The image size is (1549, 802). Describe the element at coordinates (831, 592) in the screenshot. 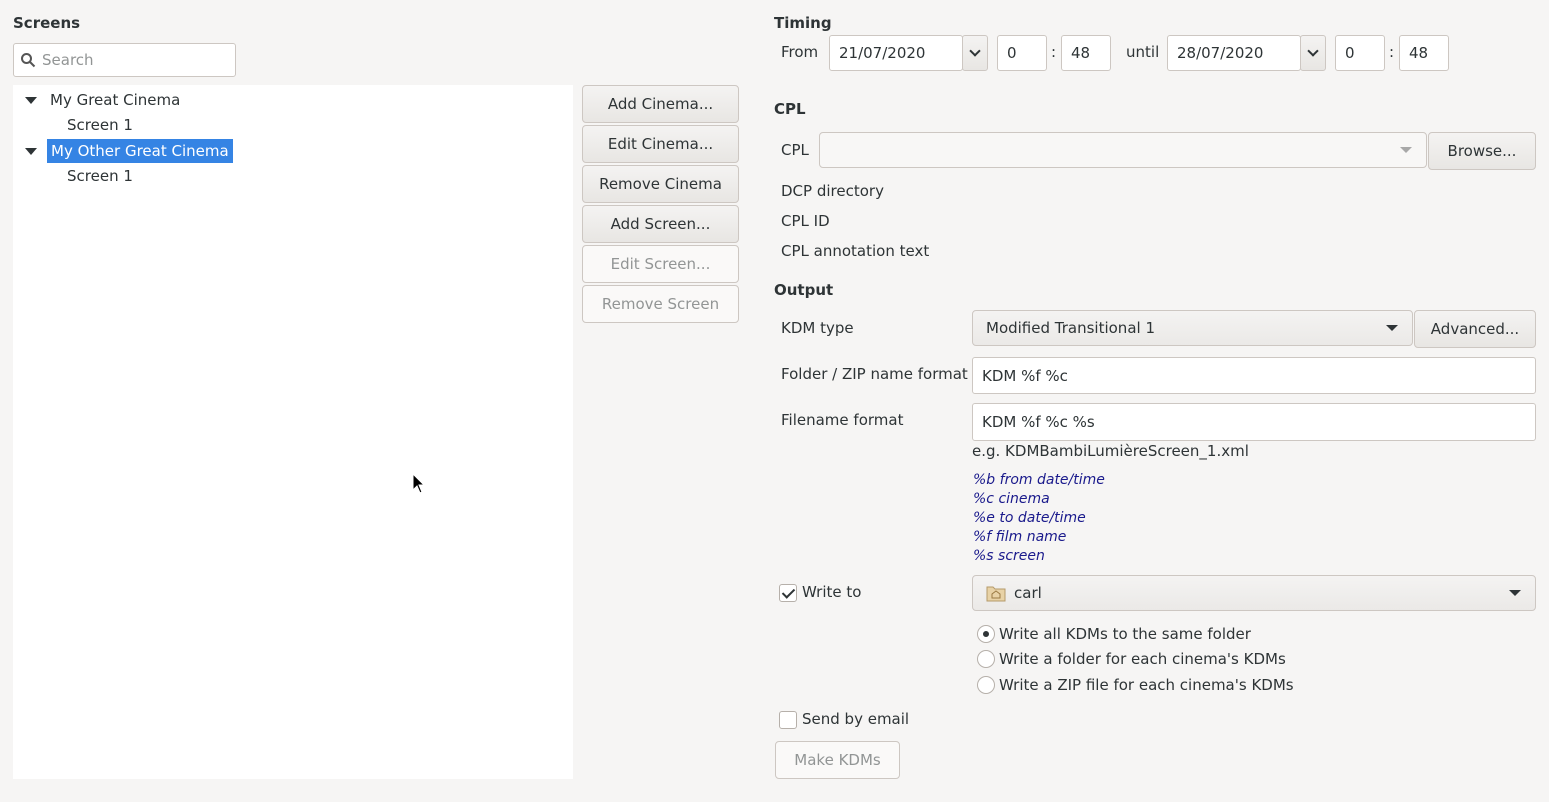

I see `write-to-label: Write to` at that location.